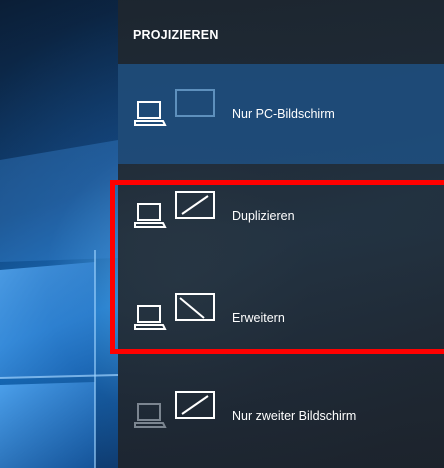  Describe the element at coordinates (174, 409) in the screenshot. I see `second-screen-only-icon` at that location.